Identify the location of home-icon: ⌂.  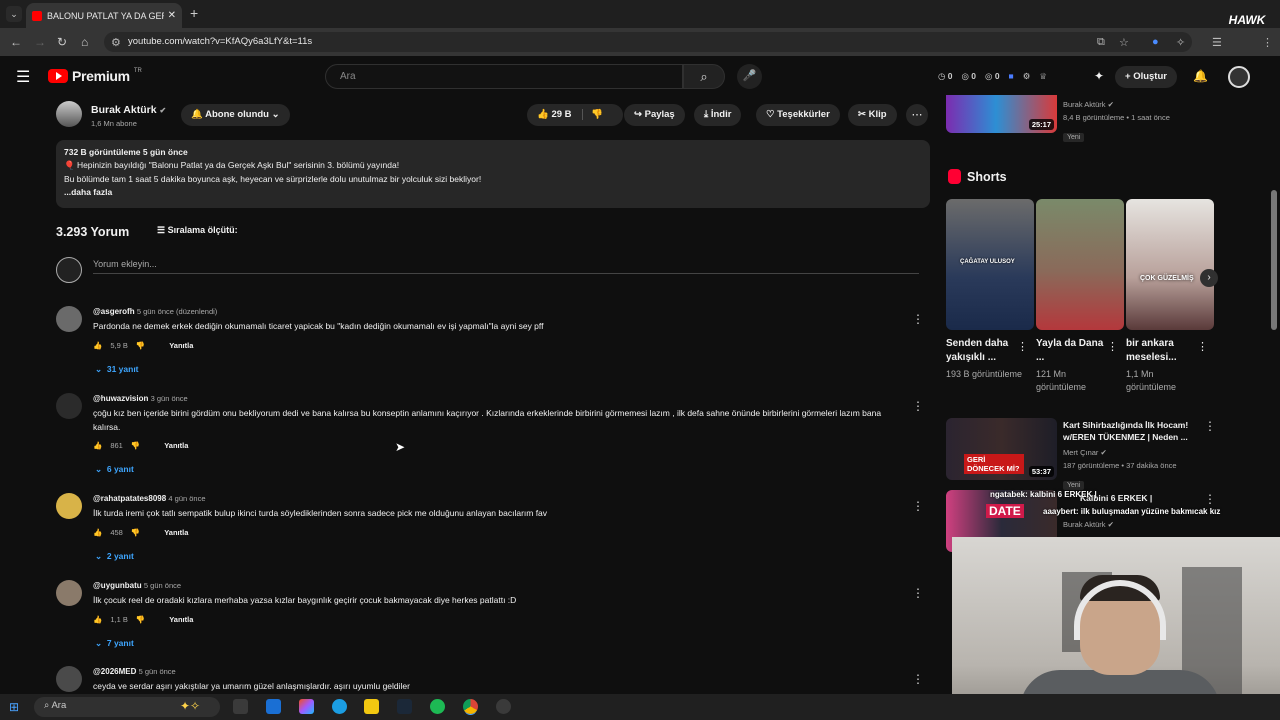
(84, 42).